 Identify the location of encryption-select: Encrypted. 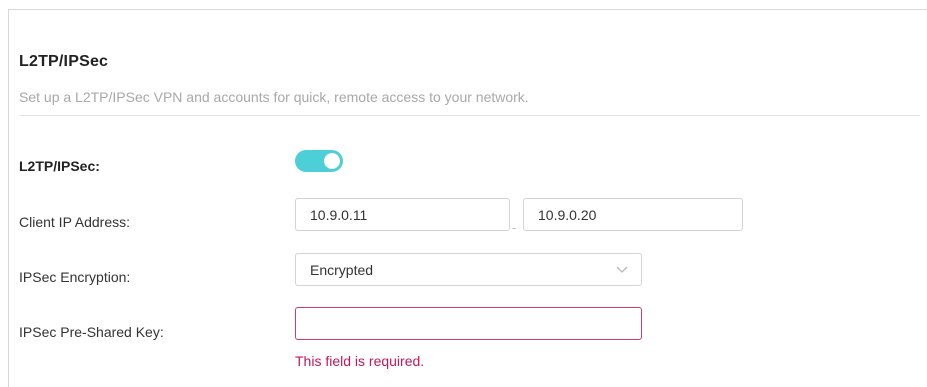
(468, 269).